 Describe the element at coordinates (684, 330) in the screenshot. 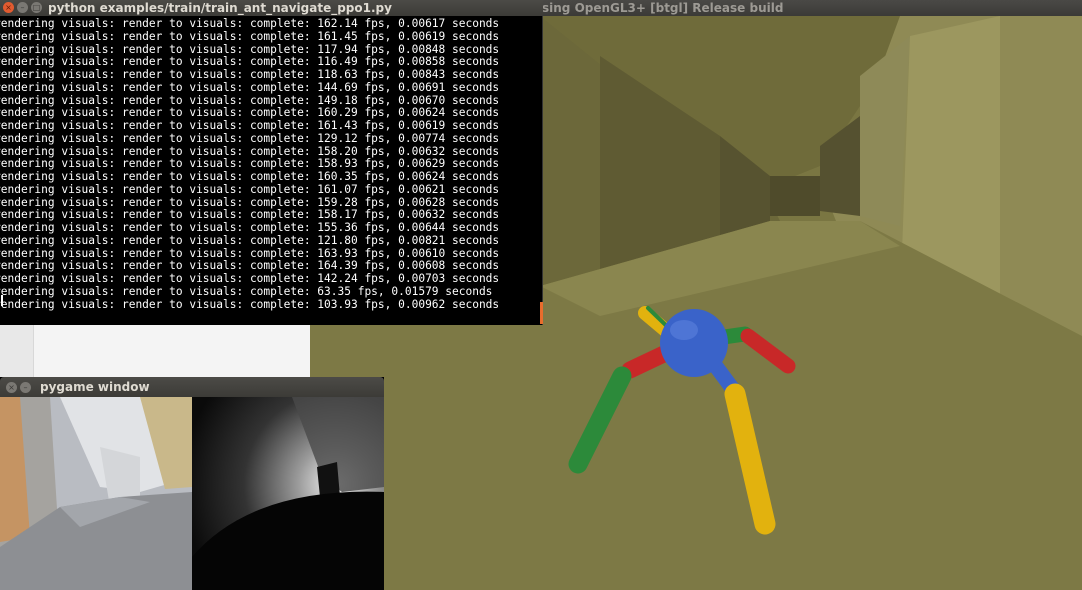

I see `ant-body-highlight` at that location.